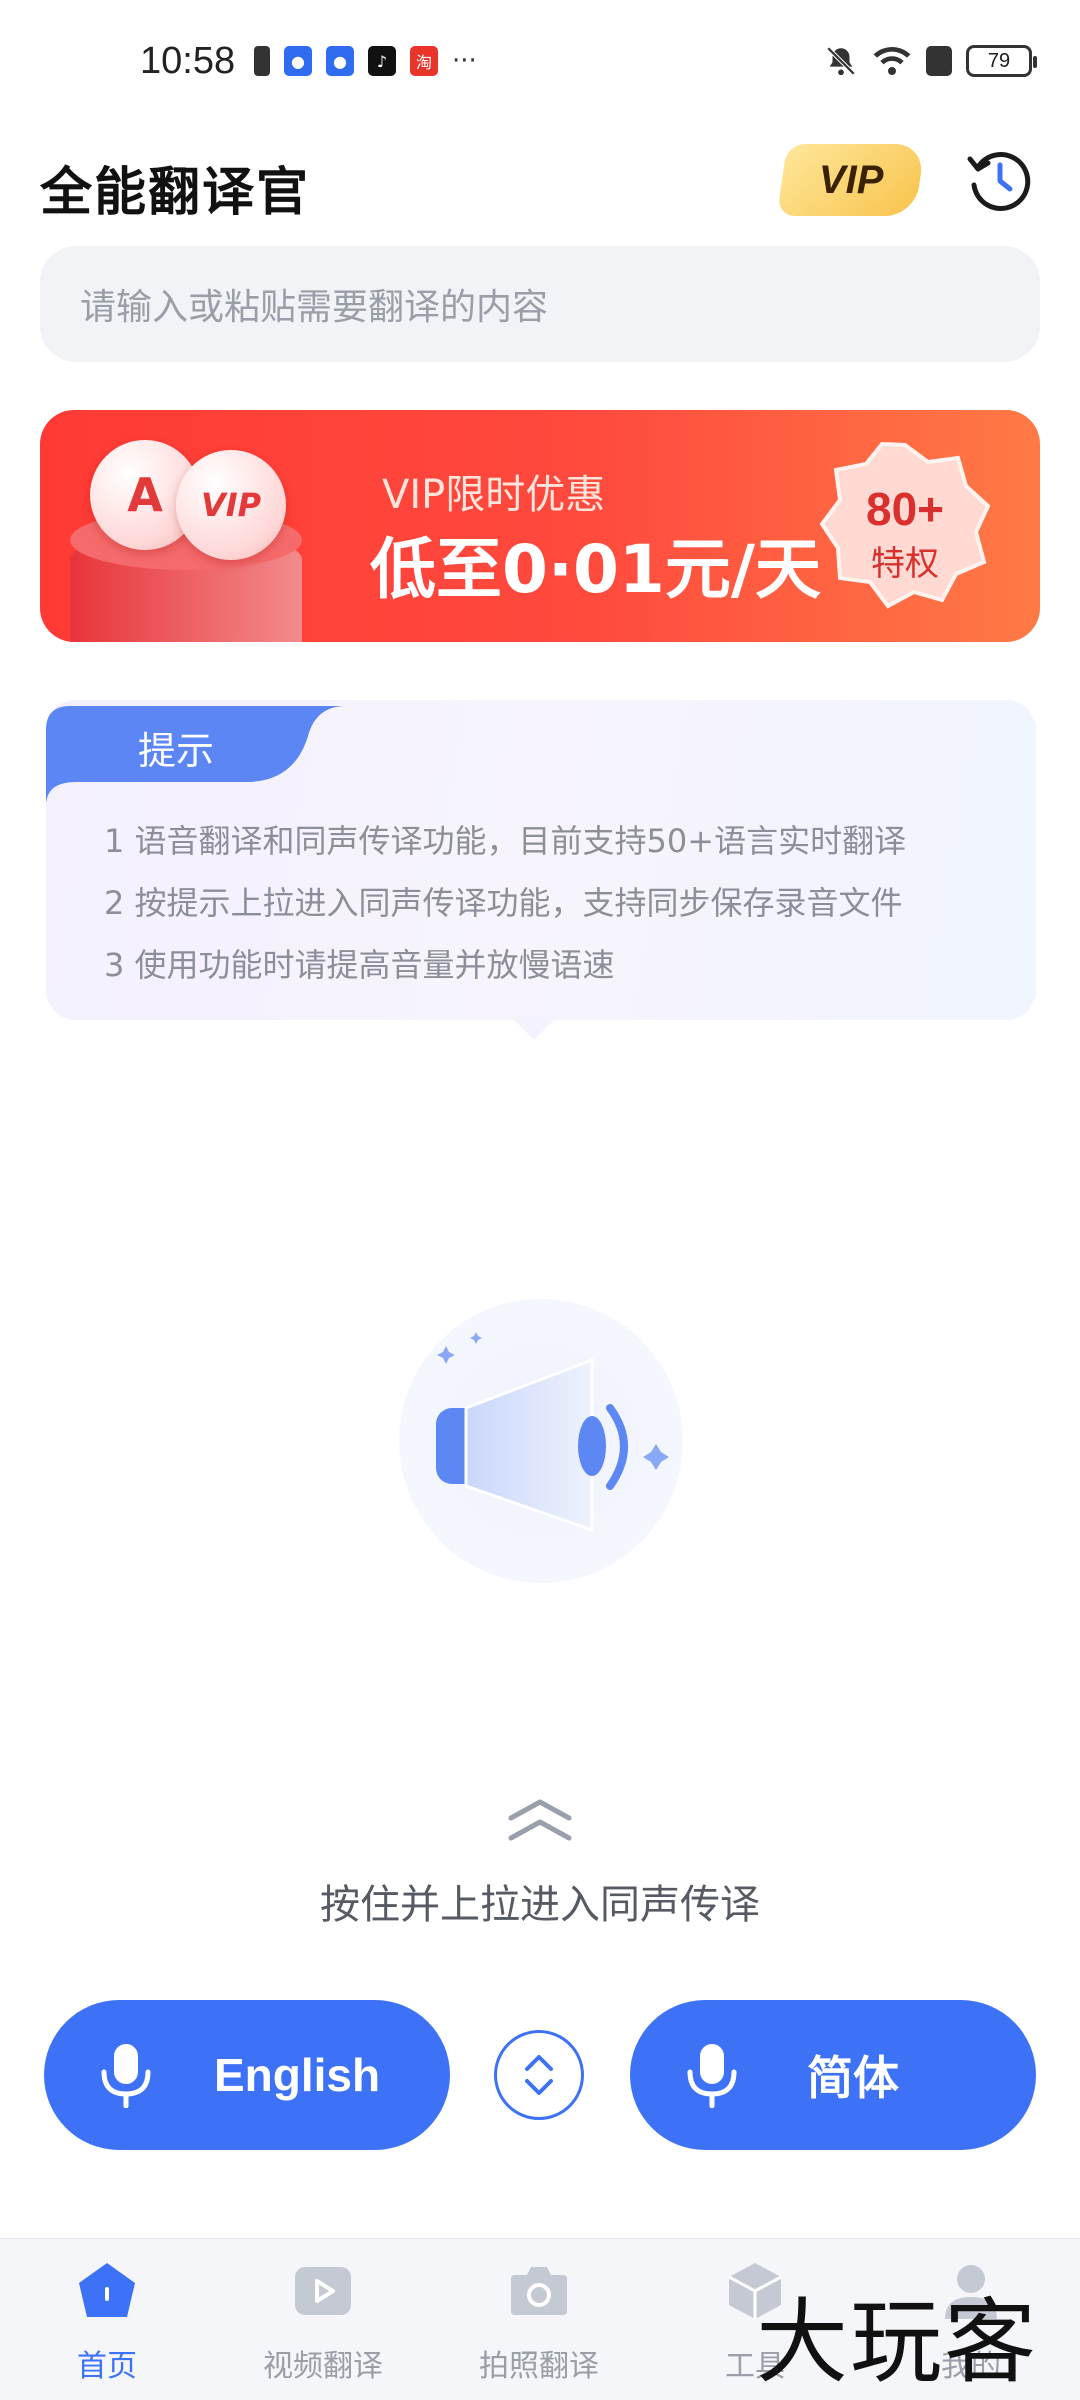 The width and height of the screenshot is (1080, 2400). What do you see at coordinates (595, 569) in the screenshot?
I see `banner-headline: 低至0·01元/天` at bounding box center [595, 569].